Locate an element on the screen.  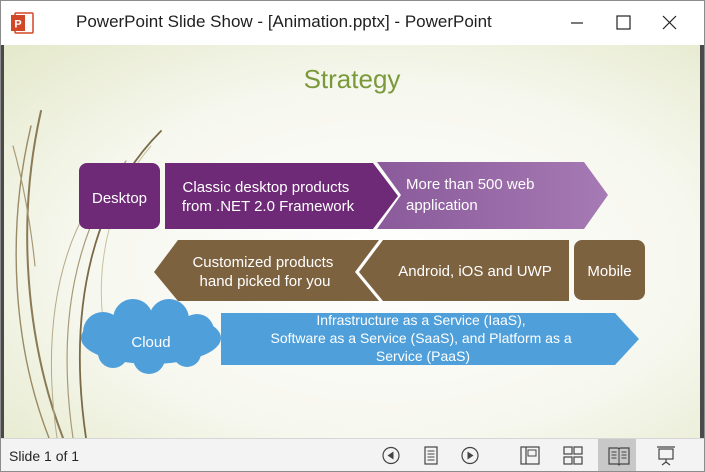
app-icon-letter: P is located at coordinates (17, 25).